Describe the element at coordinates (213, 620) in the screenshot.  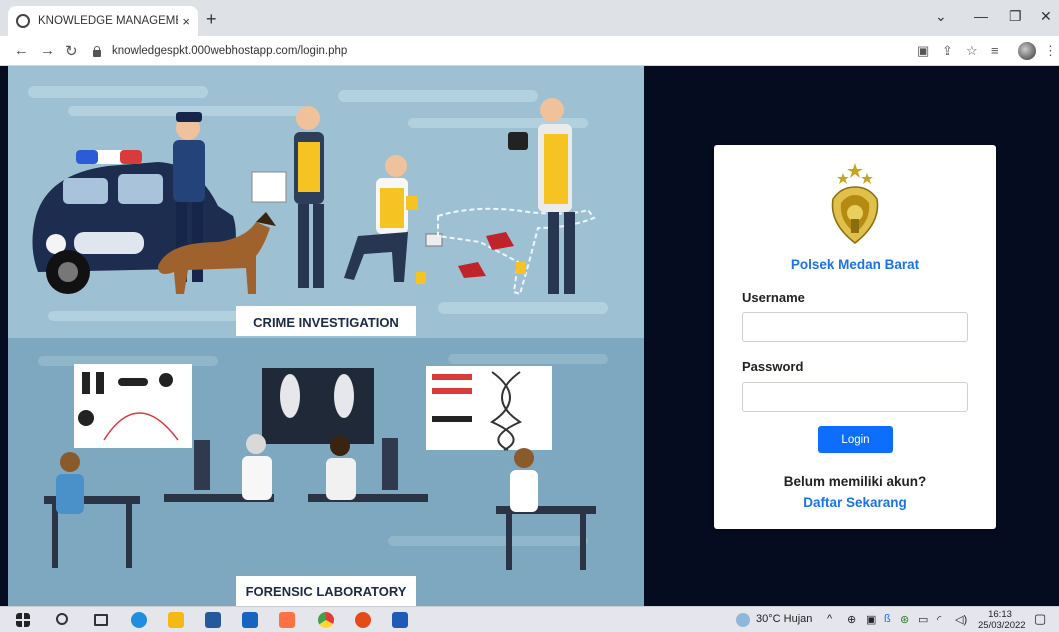
I see `store-icon` at that location.